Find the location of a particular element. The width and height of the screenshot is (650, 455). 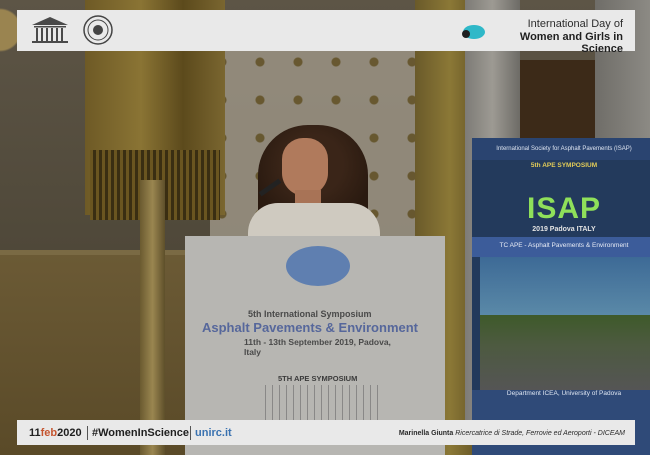

header-title-line2: Women and Girls in Science is located at coordinates (571, 43).